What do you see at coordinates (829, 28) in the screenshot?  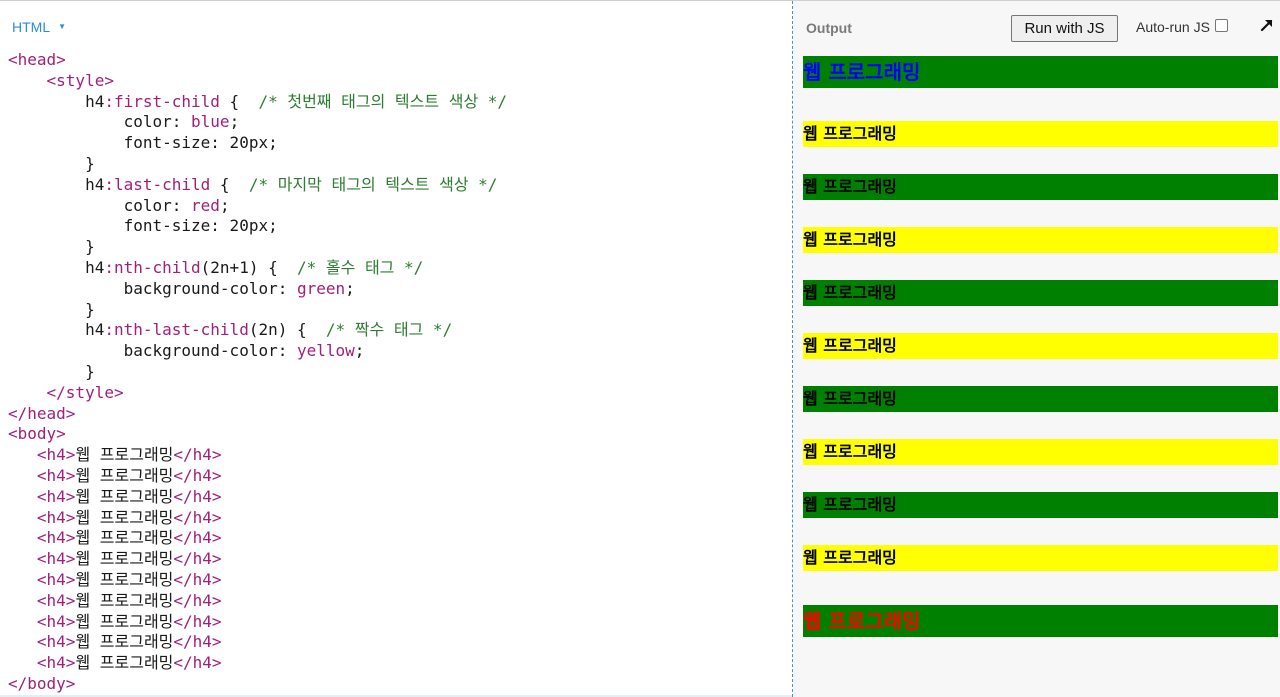 I see `output-label: Output` at bounding box center [829, 28].